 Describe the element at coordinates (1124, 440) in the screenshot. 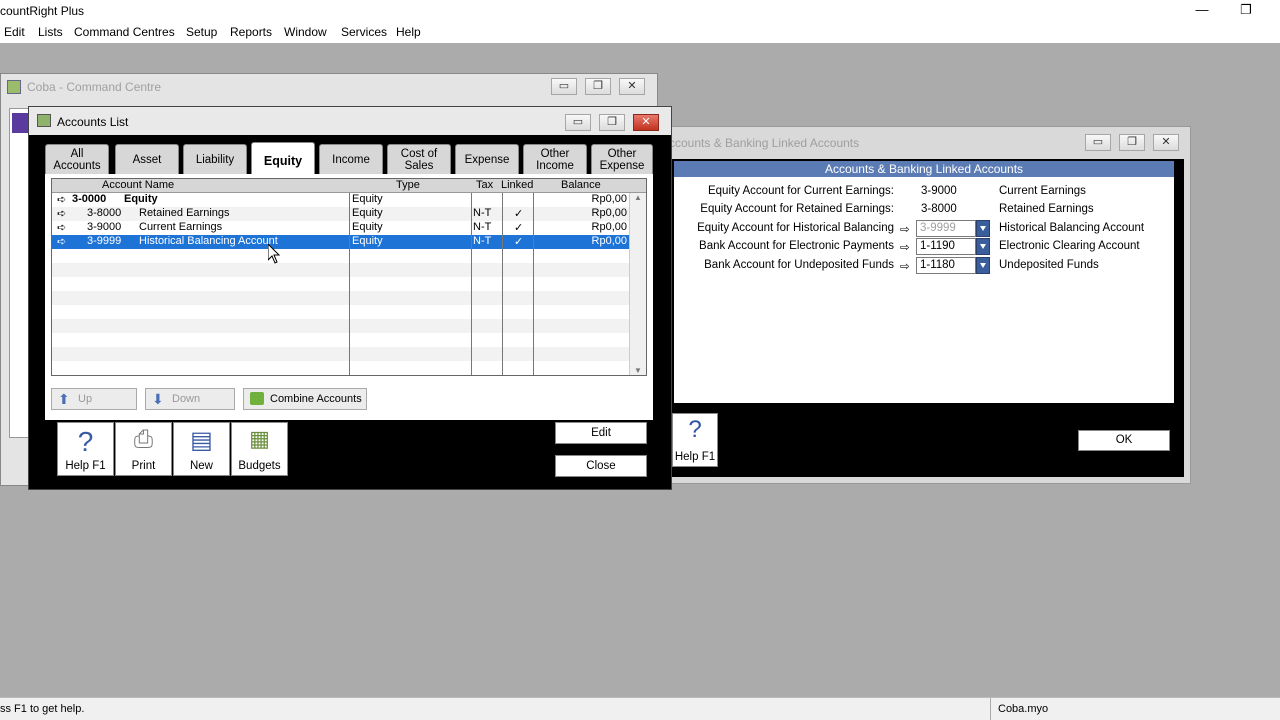

I see `ok-button: OK` at that location.